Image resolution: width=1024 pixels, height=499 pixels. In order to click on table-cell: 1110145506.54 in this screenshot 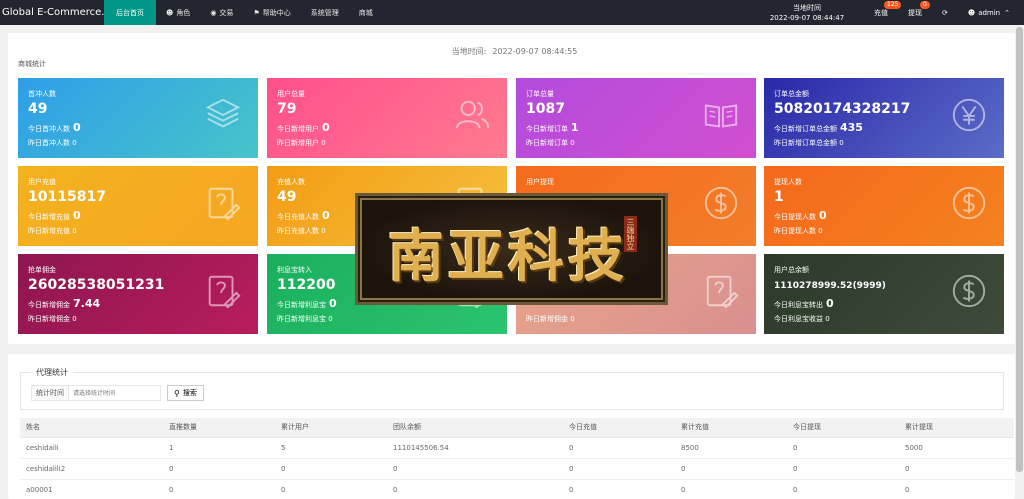, I will do `click(475, 448)`.